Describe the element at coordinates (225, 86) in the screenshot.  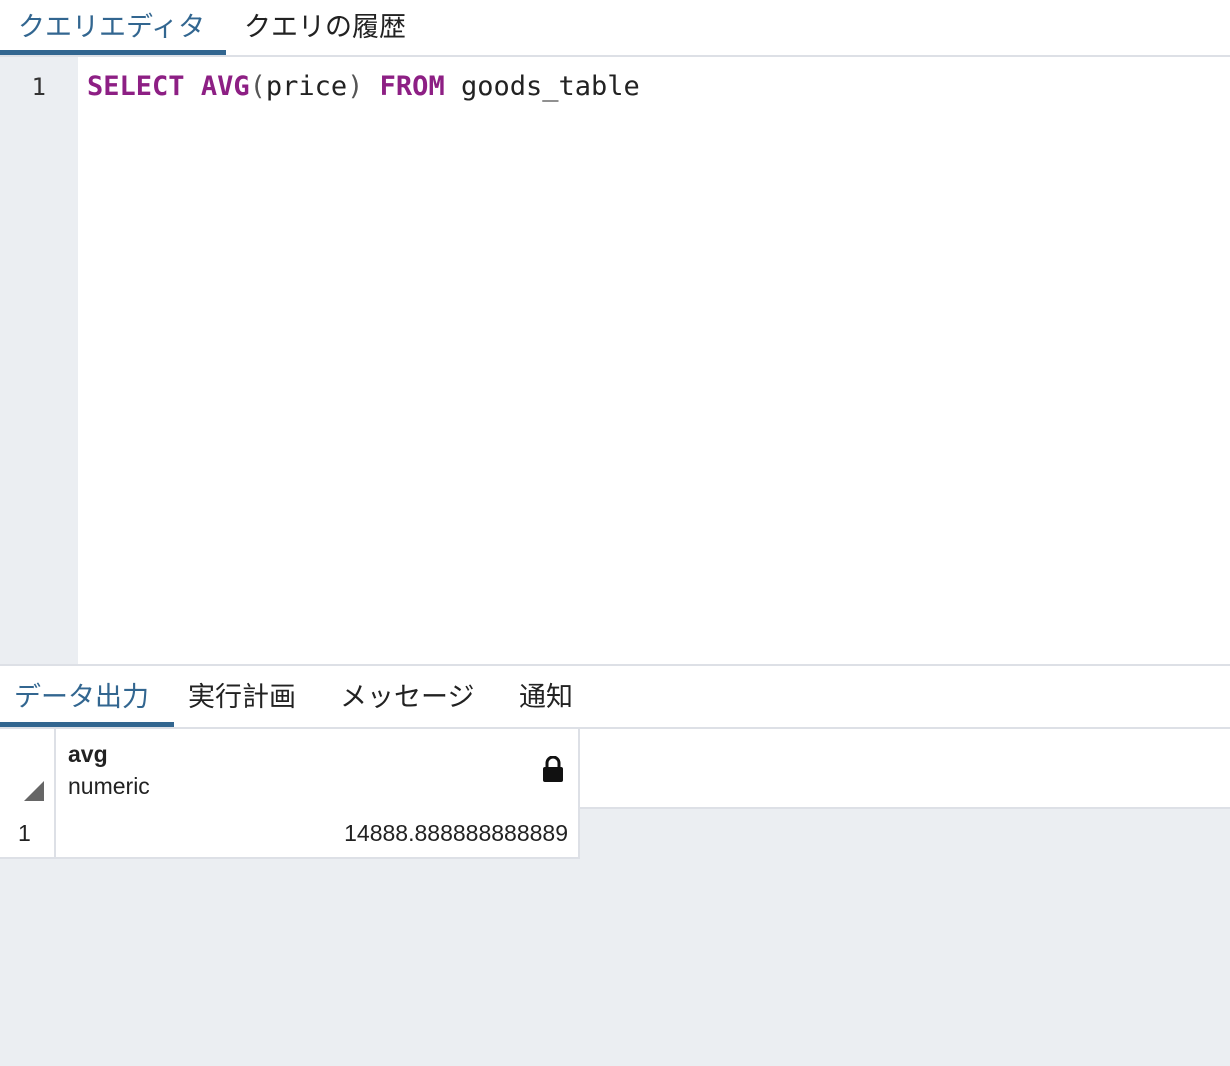
I see `function-avg: AVG` at that location.